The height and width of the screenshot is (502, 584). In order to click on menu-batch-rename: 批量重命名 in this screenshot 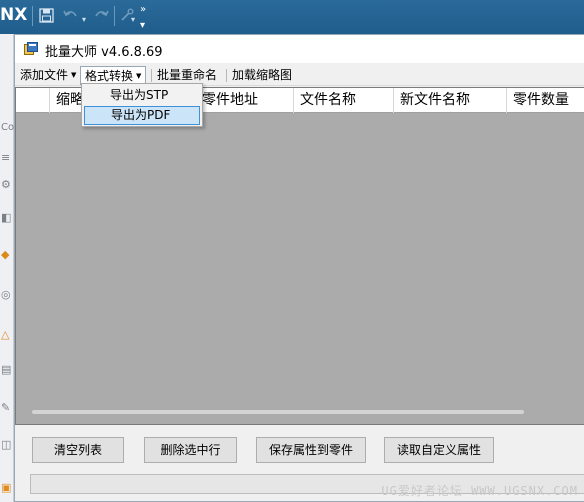, I will do `click(187, 75)`.